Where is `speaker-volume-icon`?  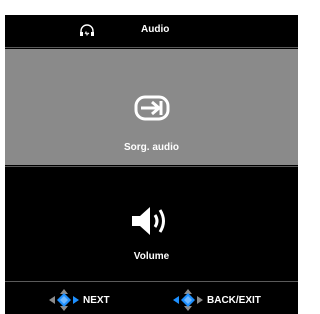
speaker-volume-icon is located at coordinates (148, 221).